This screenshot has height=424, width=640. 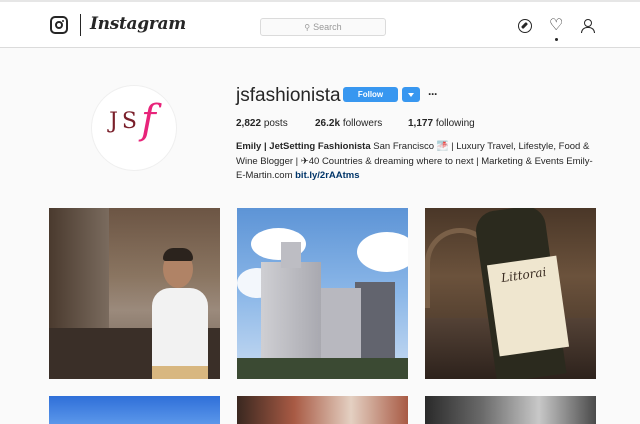 What do you see at coordinates (510, 410) in the screenshot?
I see `post-thumbnail-portrait` at bounding box center [510, 410].